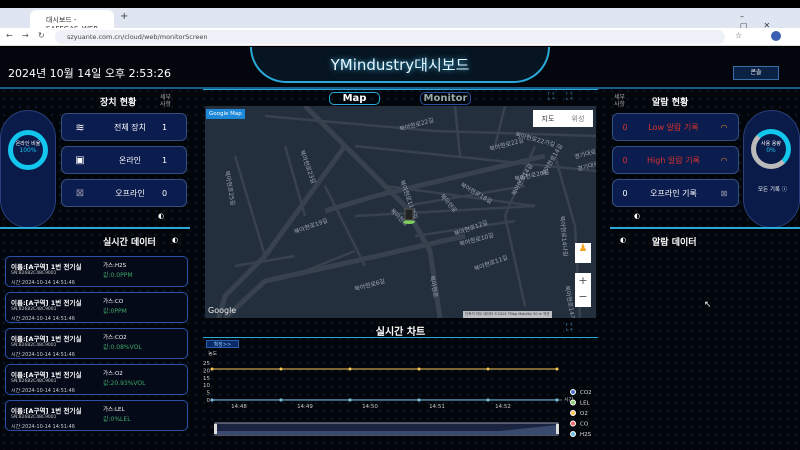 The height and width of the screenshot is (450, 800). I want to click on alarm-card: 0 High 알람 기록 ◠, so click(675, 160).